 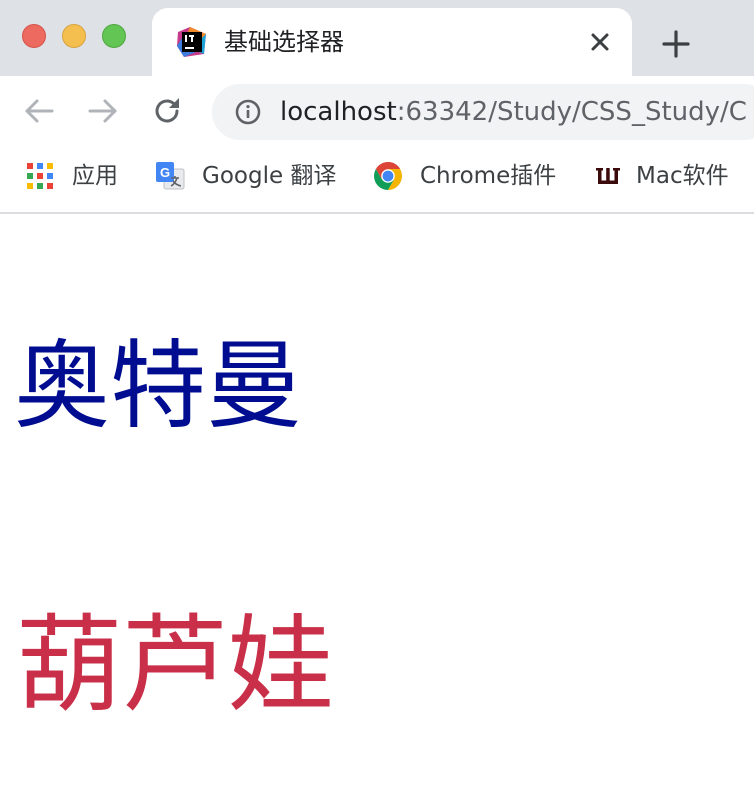 What do you see at coordinates (103, 111) in the screenshot?
I see `forward-arrow-icon` at bounding box center [103, 111].